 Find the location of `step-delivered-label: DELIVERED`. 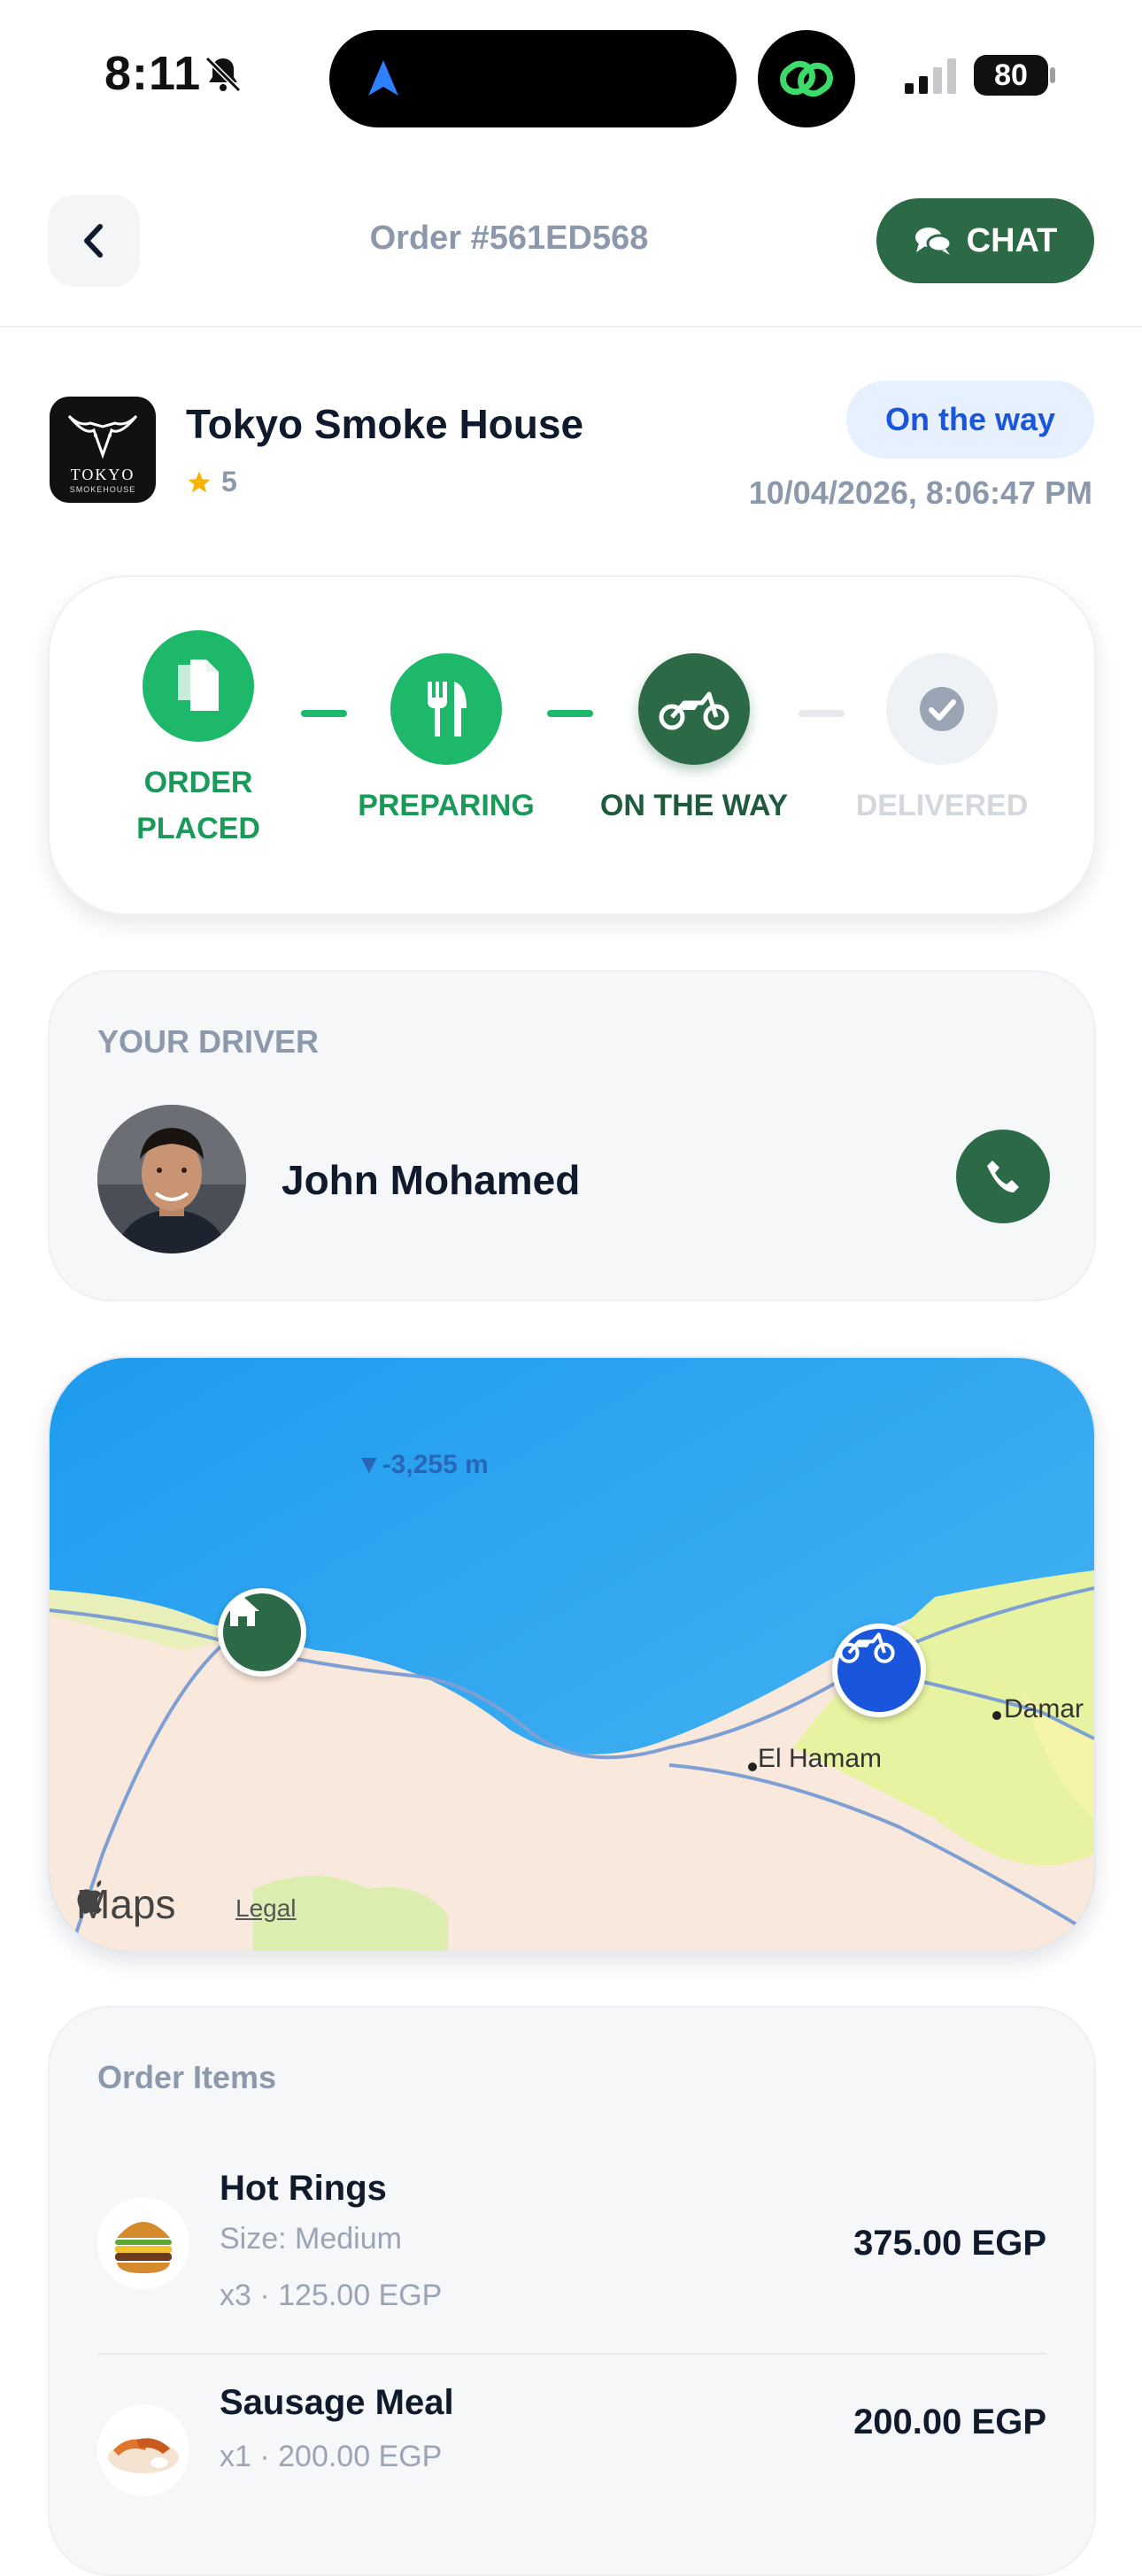

step-delivered-label: DELIVERED is located at coordinates (942, 805).